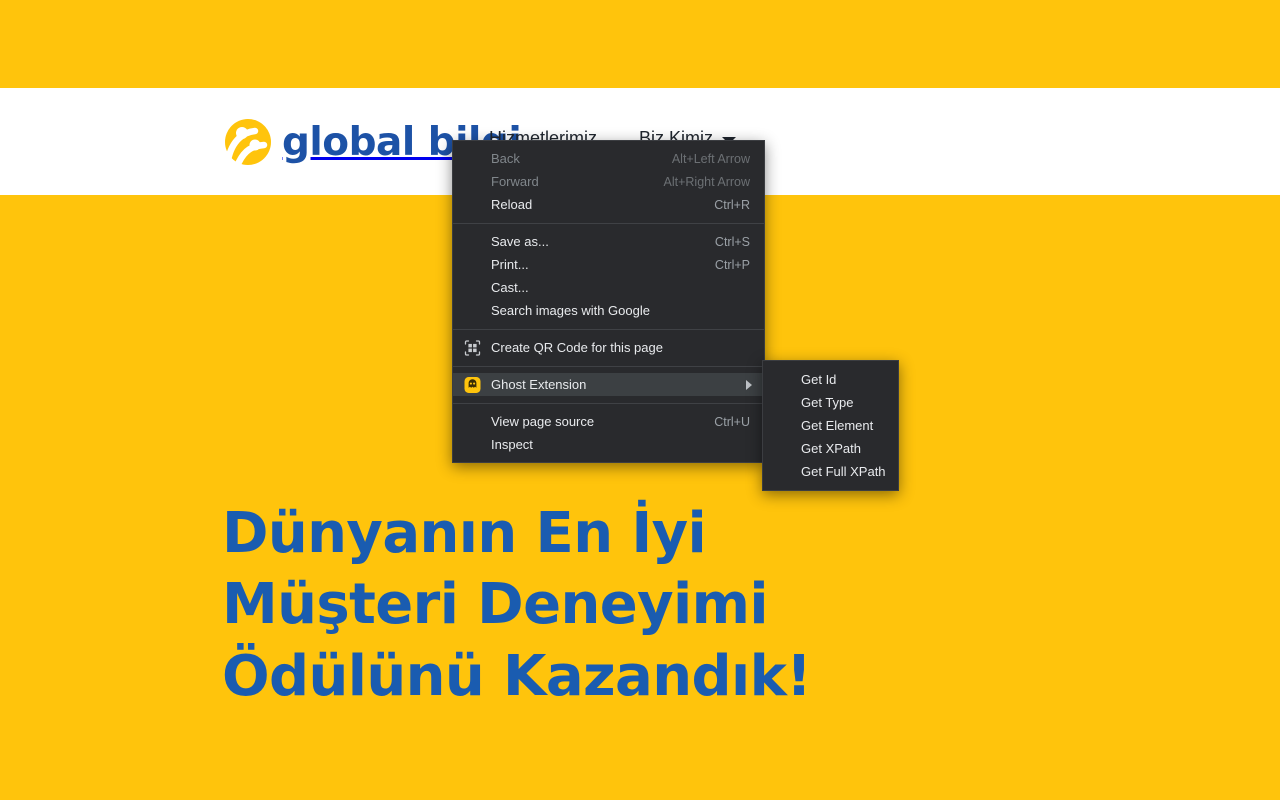 The image size is (1280, 800). Describe the element at coordinates (732, 264) in the screenshot. I see `context-menu-item-shortcut: Ctrl+P` at that location.